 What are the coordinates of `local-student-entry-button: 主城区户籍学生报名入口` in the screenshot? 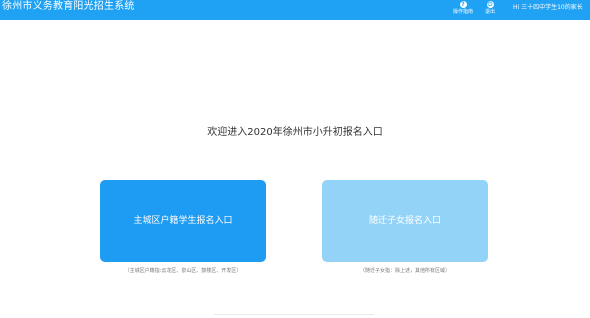 It's located at (183, 221).